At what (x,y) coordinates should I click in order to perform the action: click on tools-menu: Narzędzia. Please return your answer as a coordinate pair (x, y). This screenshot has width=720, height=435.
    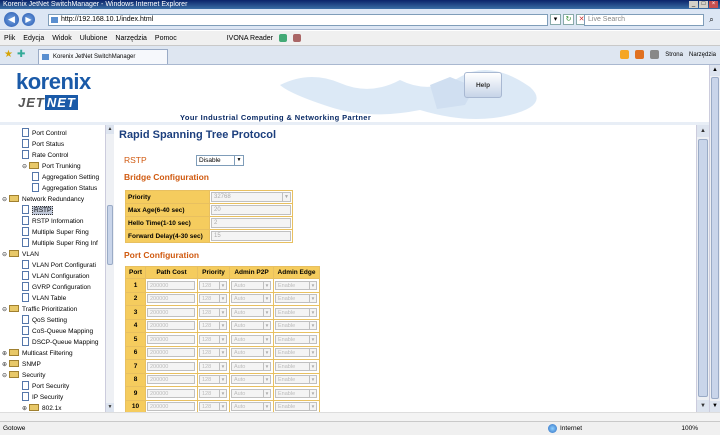
    Looking at the image, I should click on (702, 55).